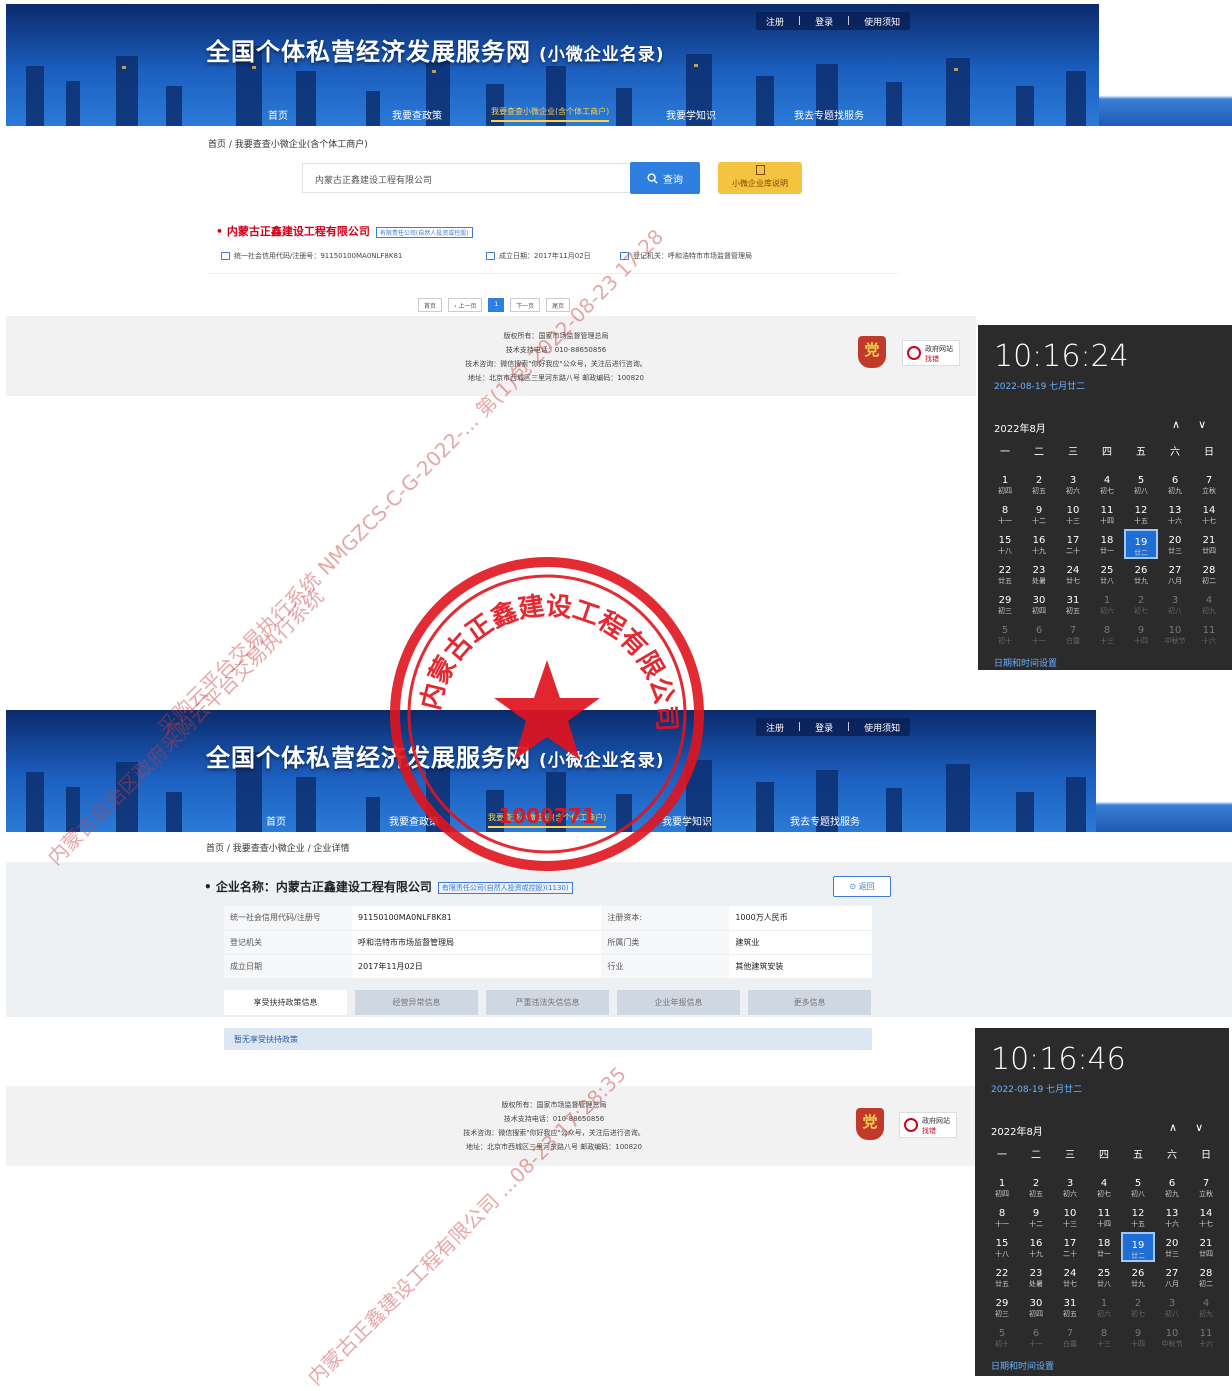 Image resolution: width=1232 pixels, height=1391 pixels. What do you see at coordinates (665, 178) in the screenshot?
I see `search-button: 查询` at bounding box center [665, 178].